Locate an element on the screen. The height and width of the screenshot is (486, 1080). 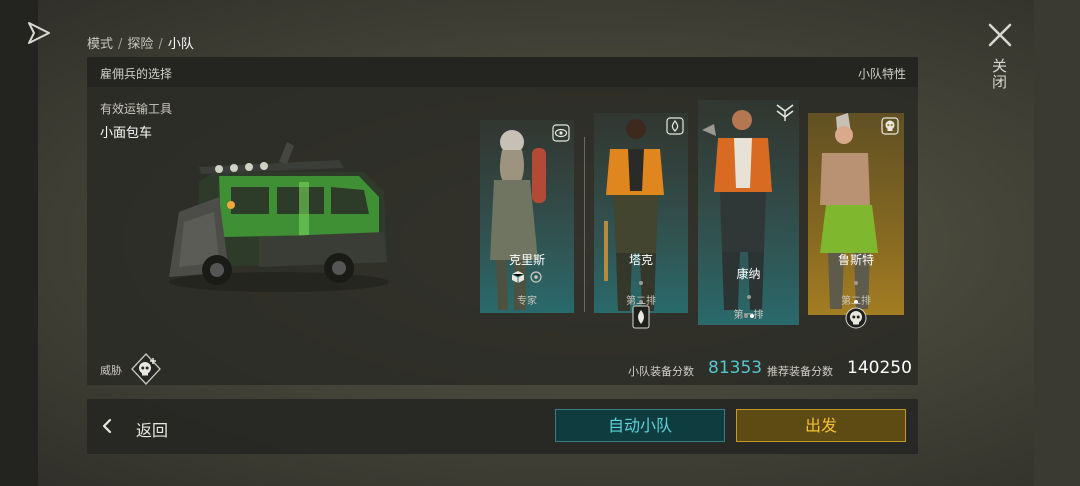
gear-ability-icon is located at coordinates (536, 277).